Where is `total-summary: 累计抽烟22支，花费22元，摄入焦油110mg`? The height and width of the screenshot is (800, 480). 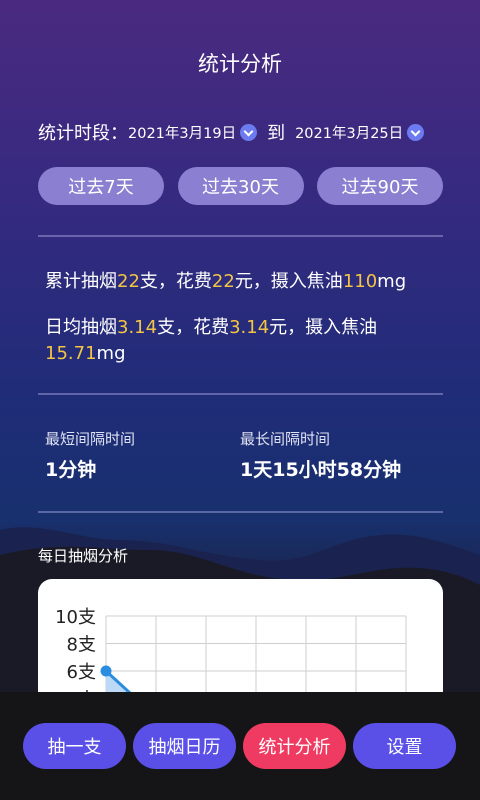 total-summary: 累计抽烟22支，花费22元，摄入焦油110mg is located at coordinates (235, 282).